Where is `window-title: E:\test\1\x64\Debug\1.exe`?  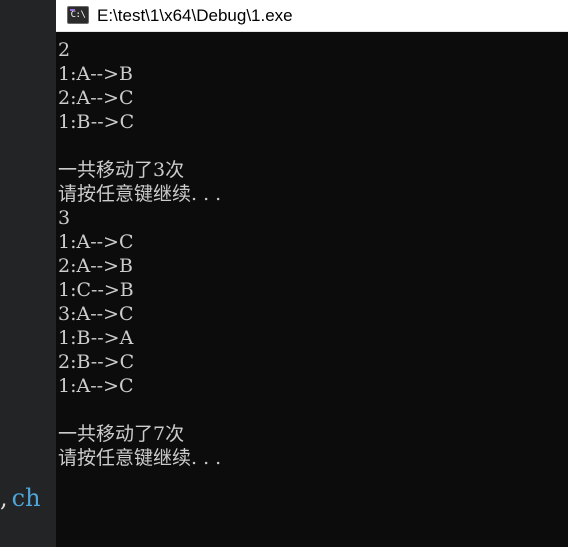 window-title: E:\test\1\x64\Debug\1.exe is located at coordinates (195, 15).